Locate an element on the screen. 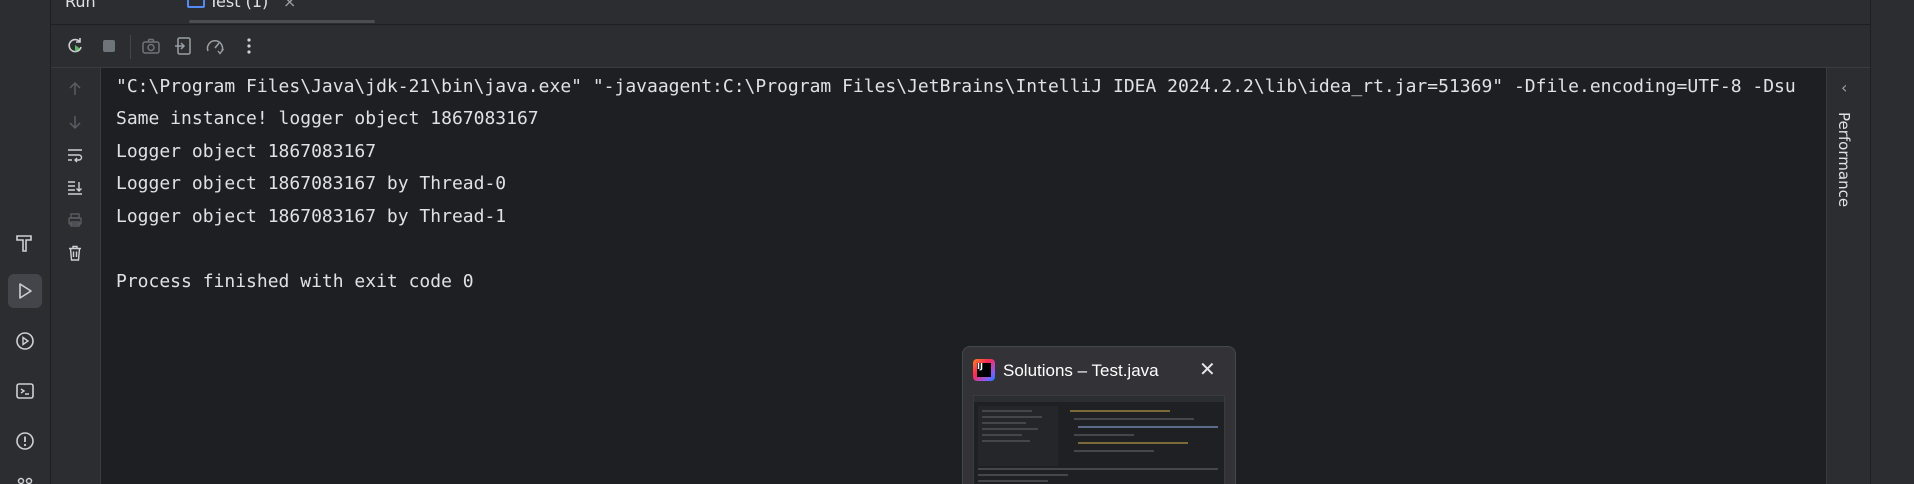  up-arrow-icon is located at coordinates (75, 88).